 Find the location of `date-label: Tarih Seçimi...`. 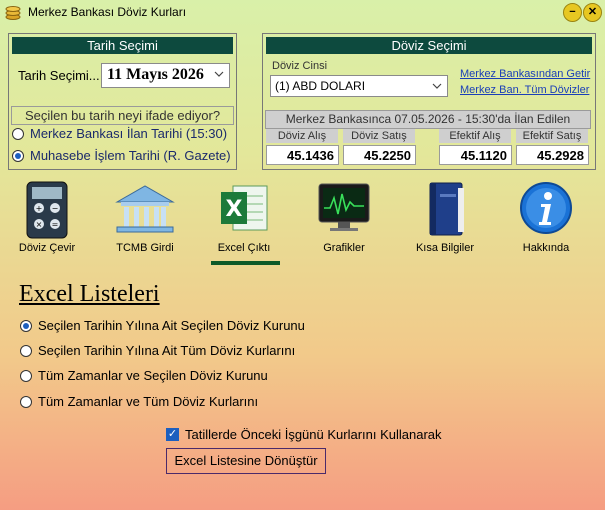

date-label: Tarih Seçimi... is located at coordinates (59, 75).